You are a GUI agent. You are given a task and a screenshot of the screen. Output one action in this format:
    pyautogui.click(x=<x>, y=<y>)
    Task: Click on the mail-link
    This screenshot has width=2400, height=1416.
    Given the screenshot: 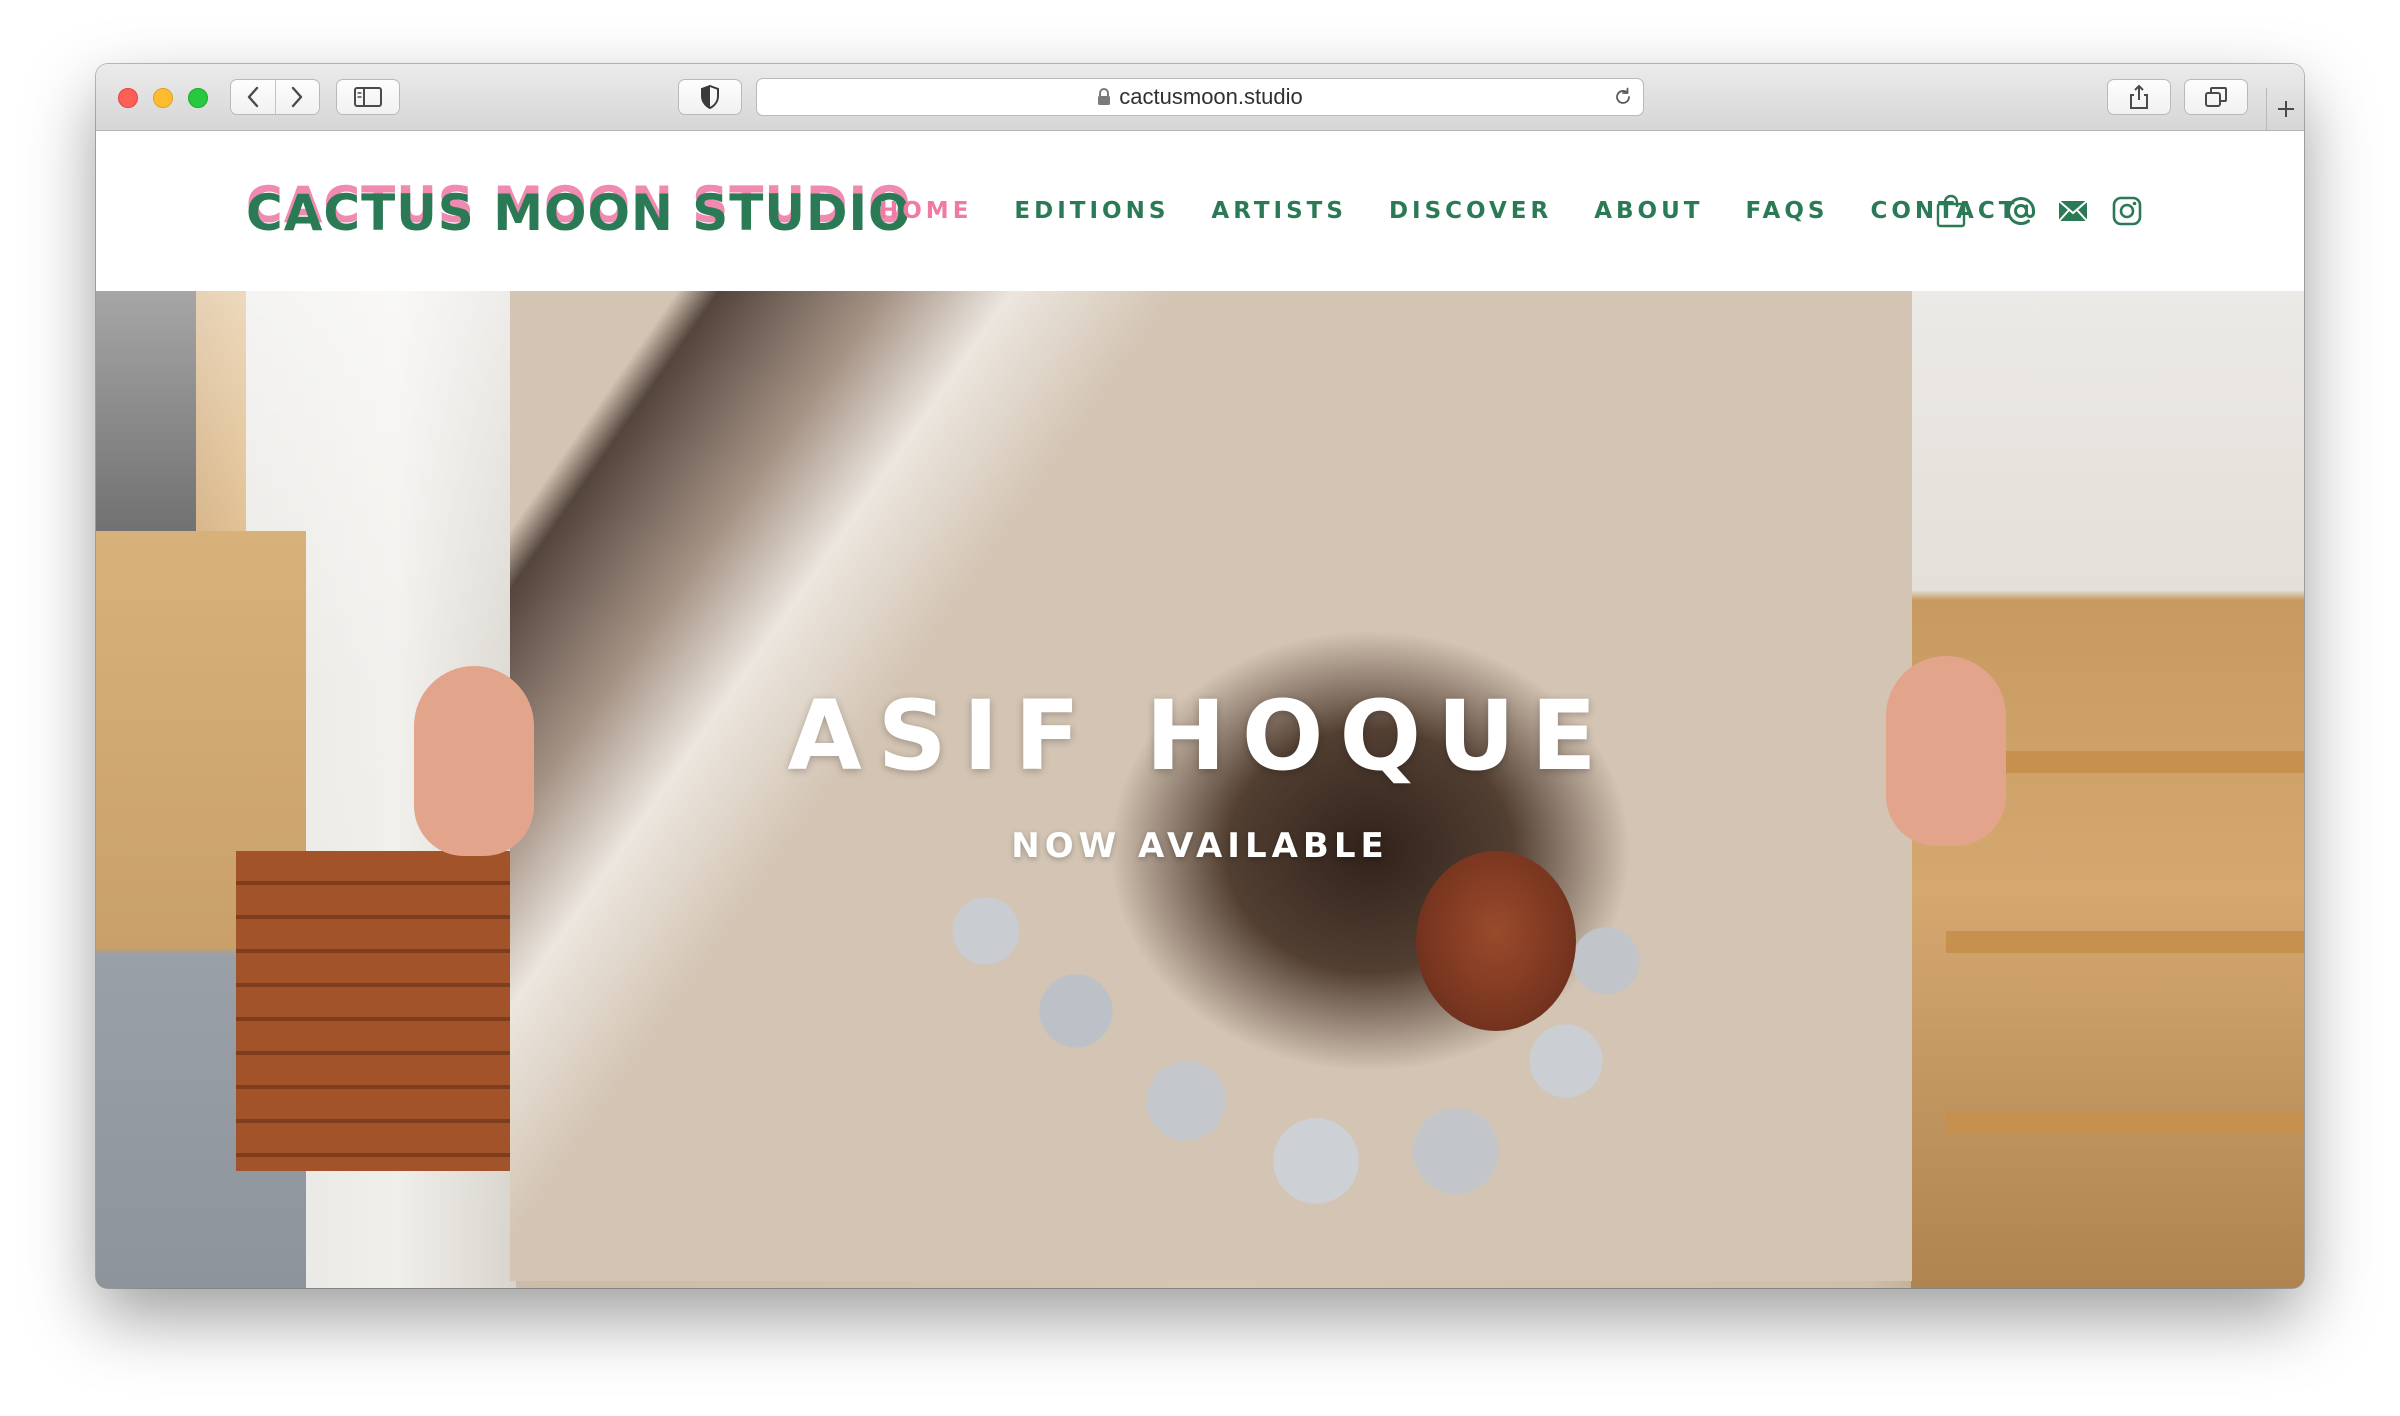 What is the action you would take?
    pyautogui.click(x=2073, y=211)
    